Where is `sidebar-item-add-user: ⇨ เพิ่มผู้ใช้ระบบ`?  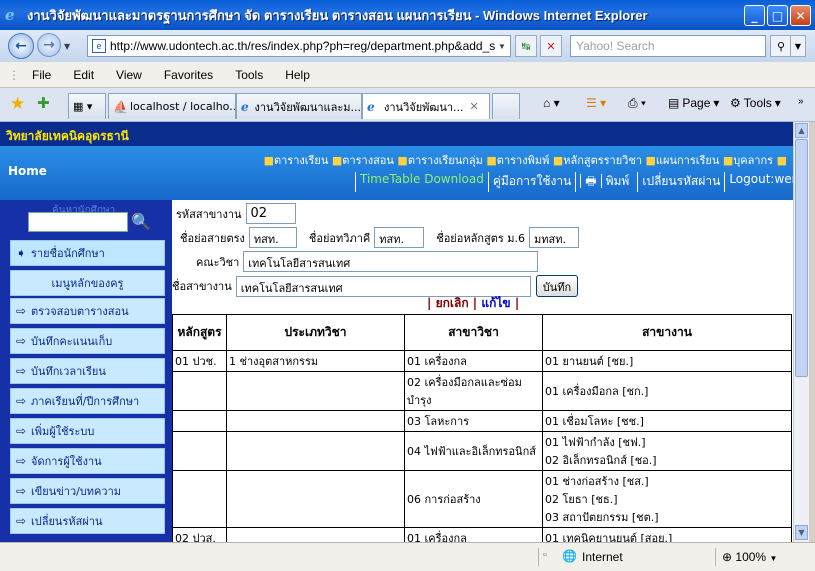 sidebar-item-add-user: ⇨ เพิ่มผู้ใช้ระบบ is located at coordinates (87, 431).